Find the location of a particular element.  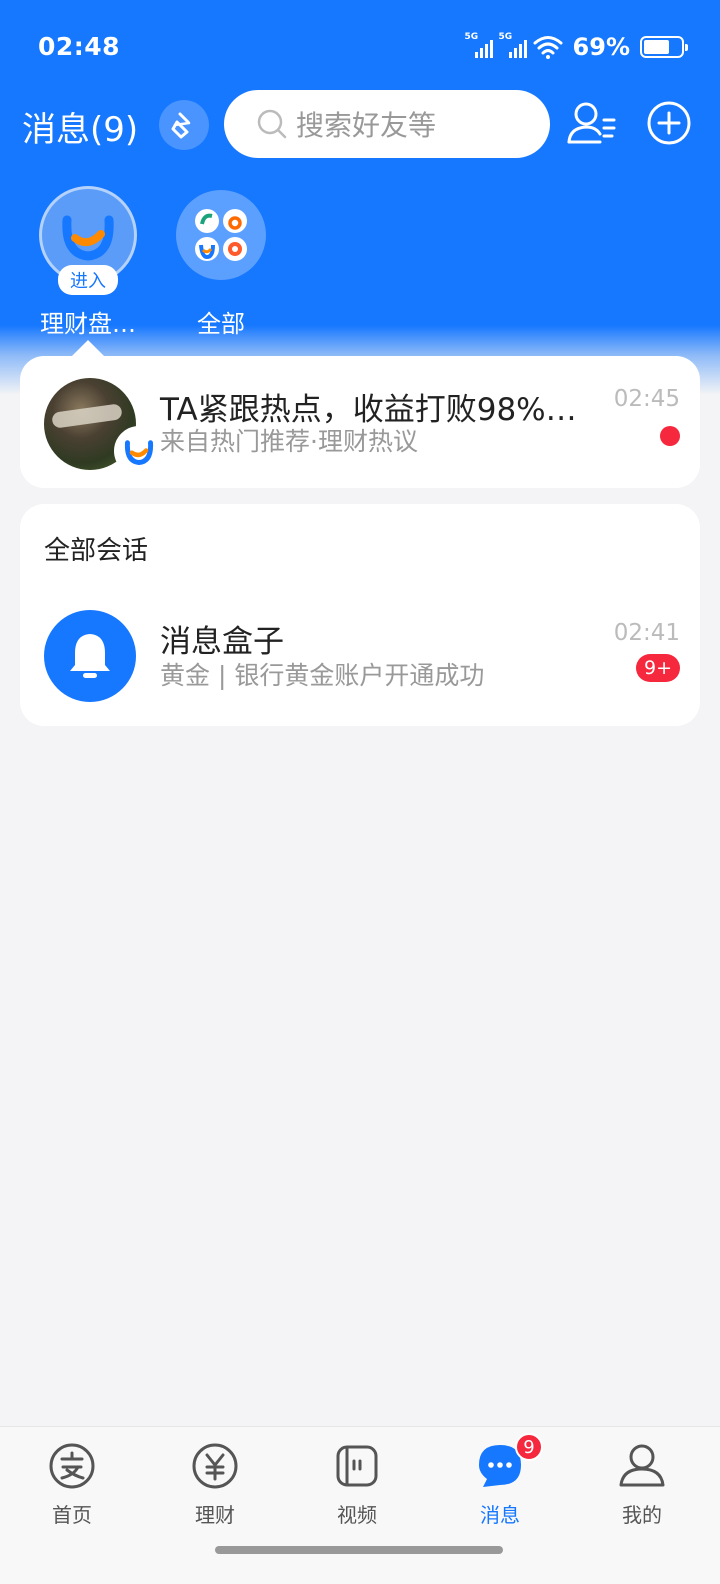

search-input: 搜索好友等 is located at coordinates (387, 124).